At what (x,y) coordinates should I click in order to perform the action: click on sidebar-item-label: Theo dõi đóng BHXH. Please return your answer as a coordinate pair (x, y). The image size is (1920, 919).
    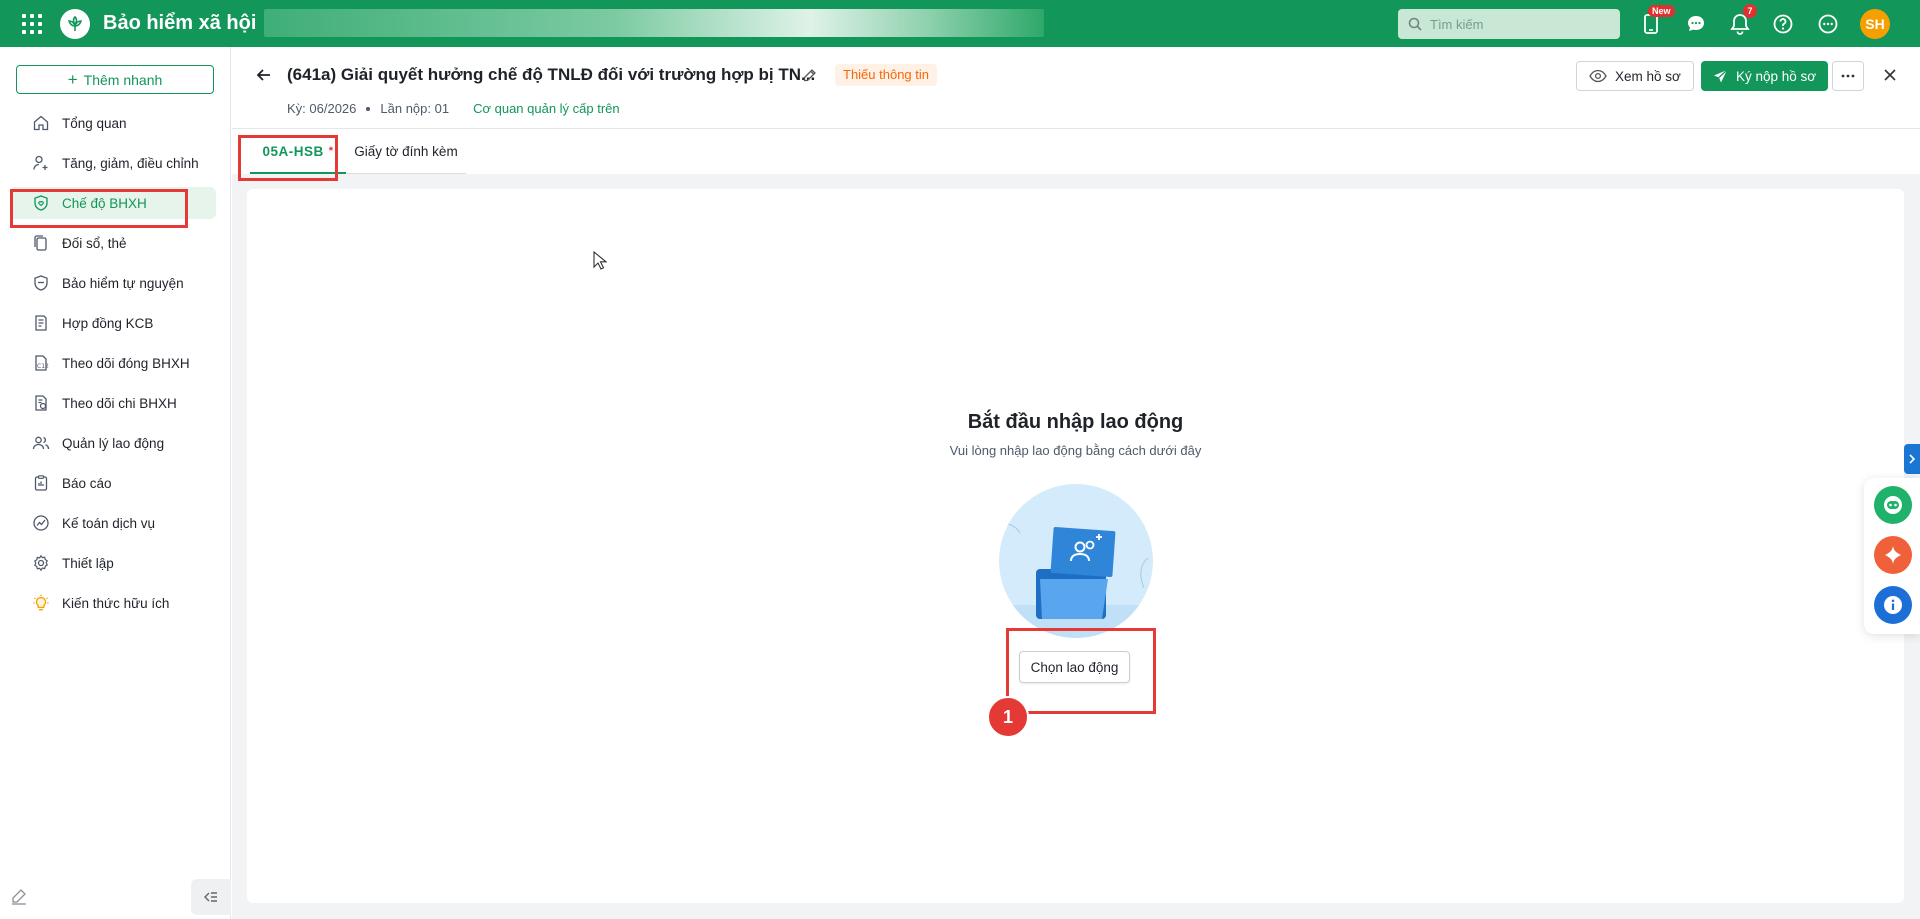
    Looking at the image, I should click on (126, 363).